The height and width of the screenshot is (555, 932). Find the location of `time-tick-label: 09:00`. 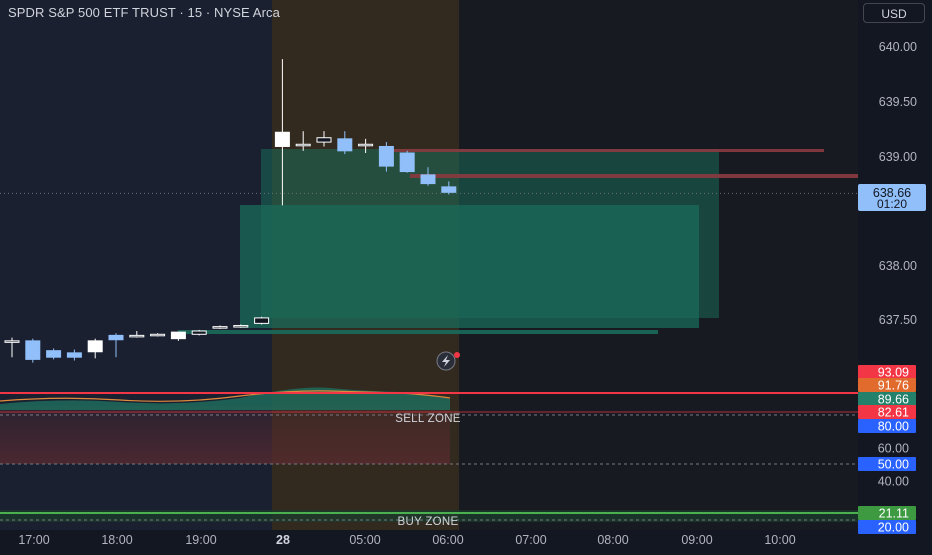

time-tick-label: 09:00 is located at coordinates (696, 540).